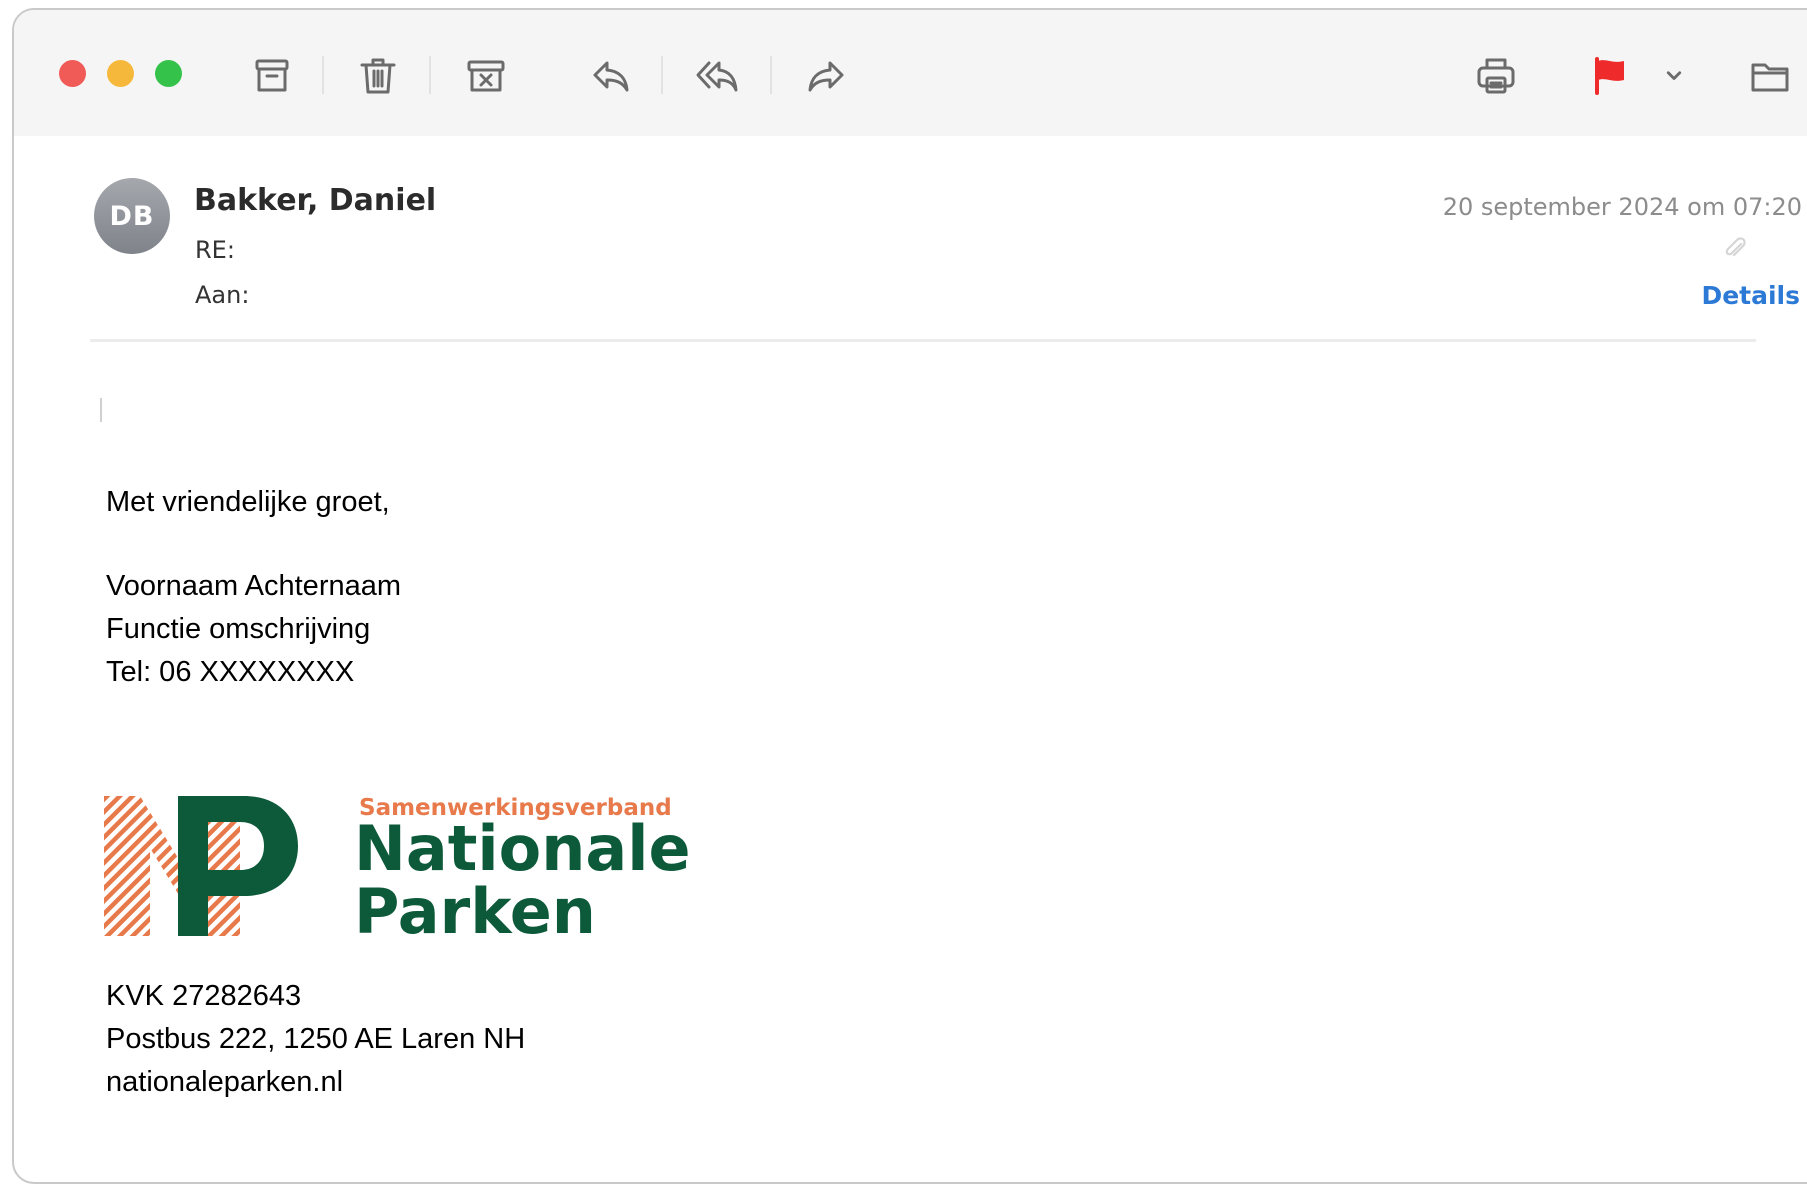 The height and width of the screenshot is (1185, 1807). Describe the element at coordinates (315, 200) in the screenshot. I see `sender-name: Bakker, Daniel` at that location.